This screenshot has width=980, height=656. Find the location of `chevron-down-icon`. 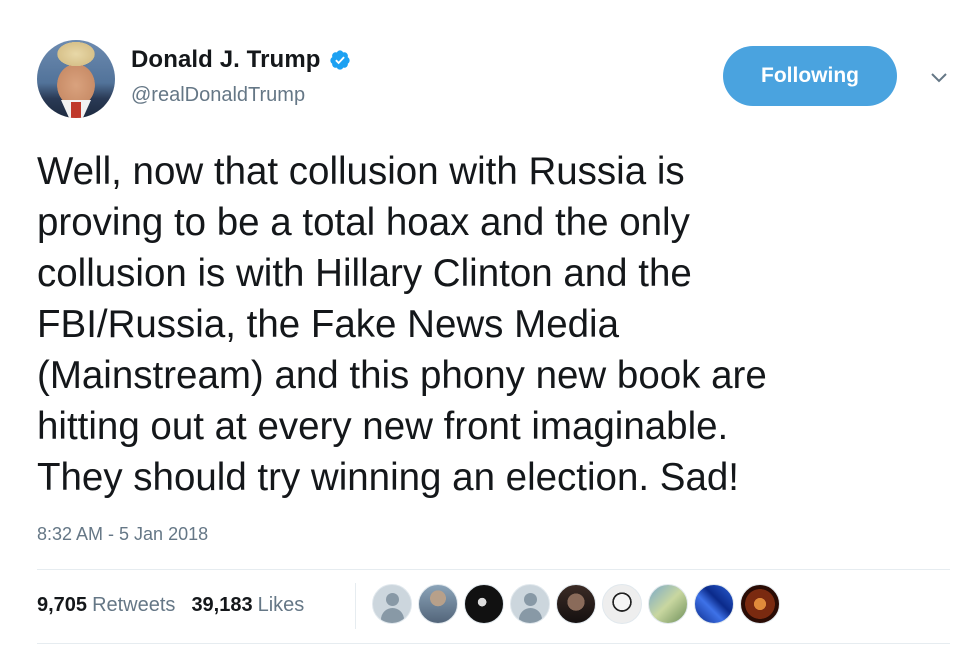

chevron-down-icon is located at coordinates (939, 77).